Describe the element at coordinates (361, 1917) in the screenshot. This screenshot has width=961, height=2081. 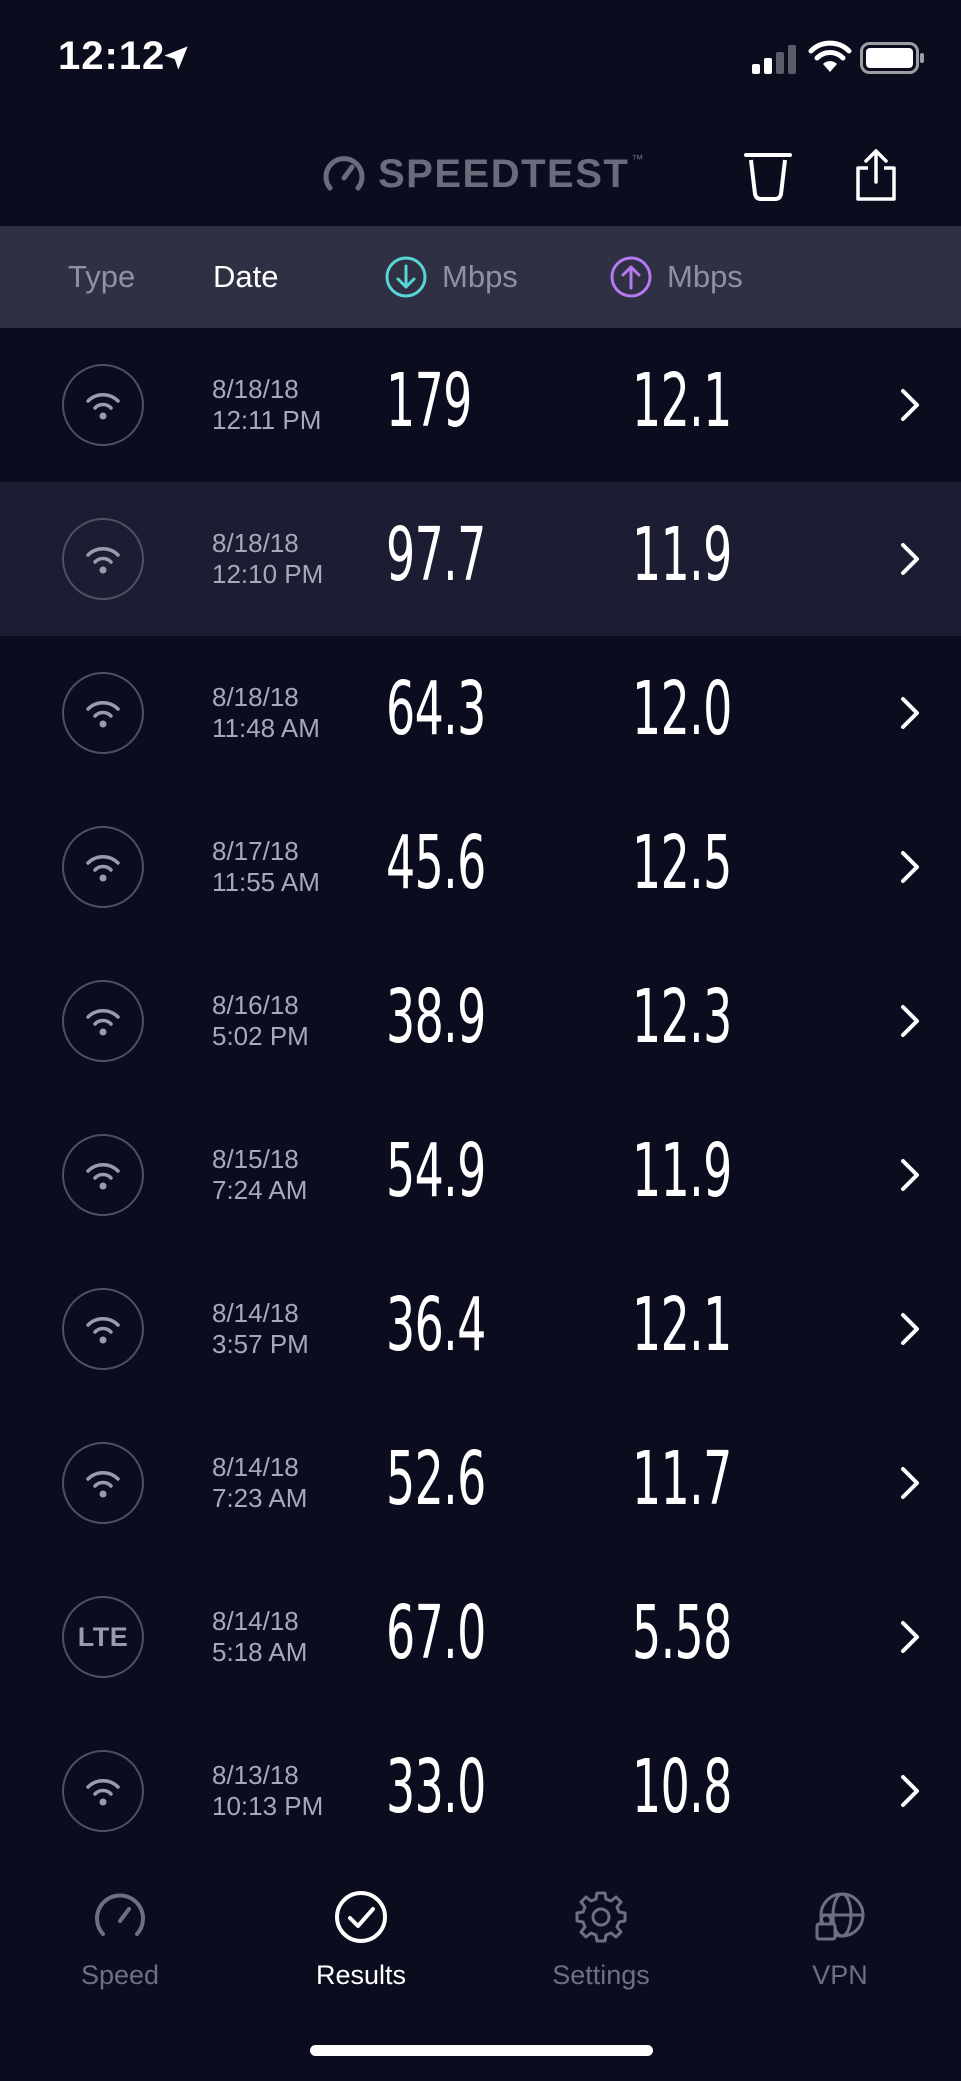
I see `checkmark-circle-icon` at that location.